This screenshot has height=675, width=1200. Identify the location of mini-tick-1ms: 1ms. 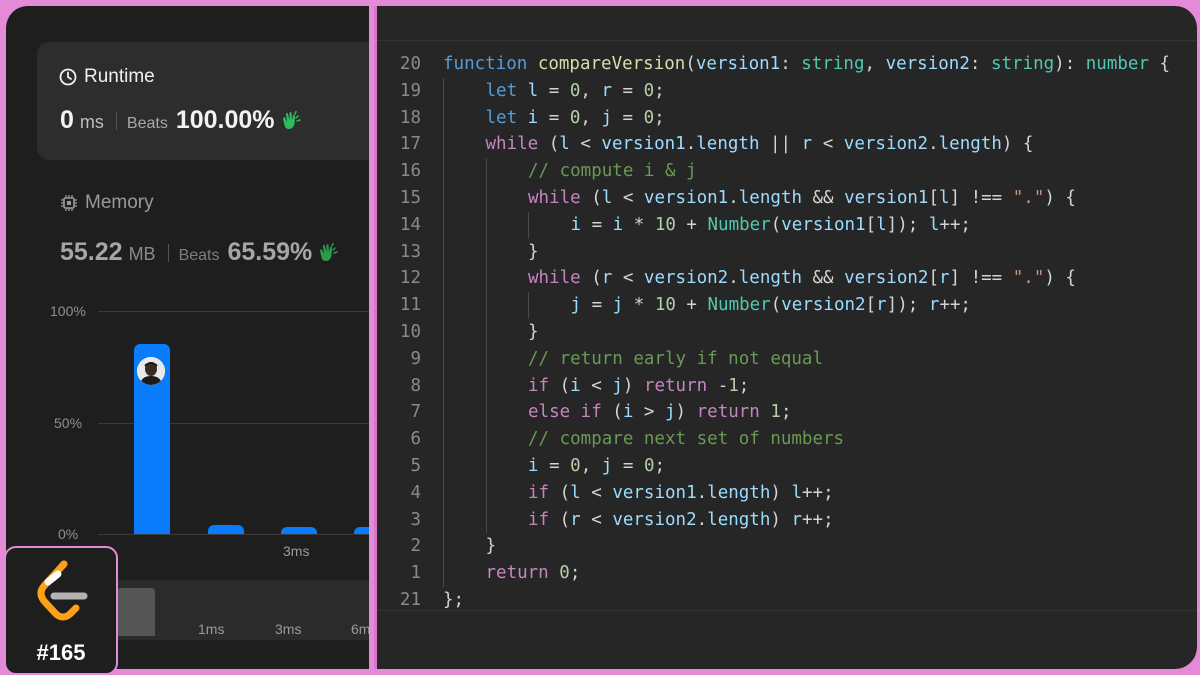
(211, 629).